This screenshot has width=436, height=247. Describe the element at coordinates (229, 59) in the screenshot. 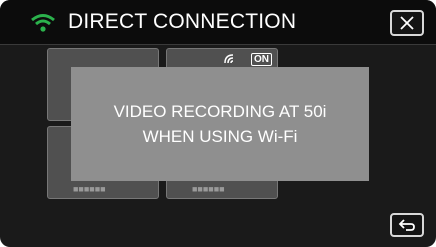

I see `cast-icon` at that location.